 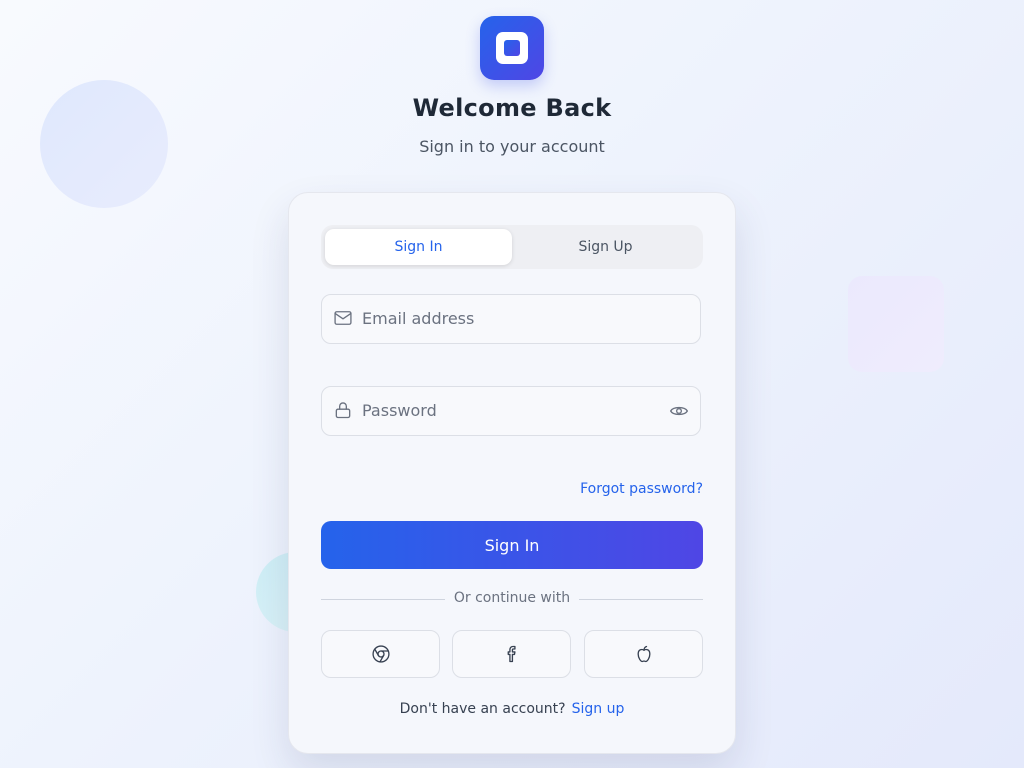 I want to click on forgot-password-link: Forgot password?, so click(x=641, y=489).